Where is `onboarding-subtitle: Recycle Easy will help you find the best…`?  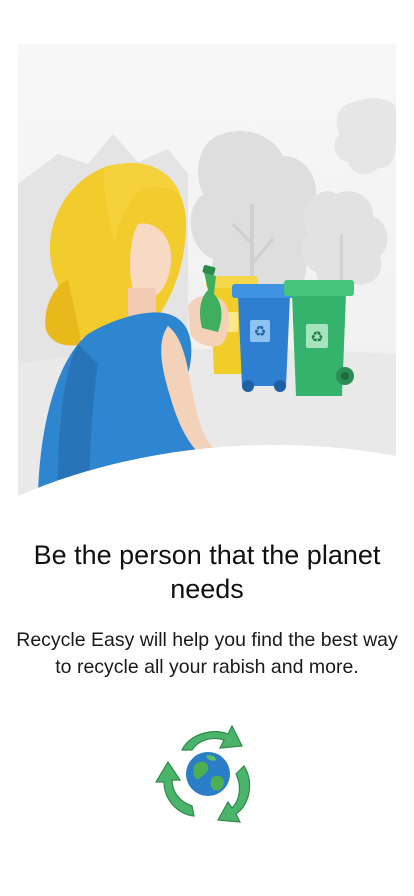 onboarding-subtitle: Recycle Easy will help you find the best… is located at coordinates (207, 653).